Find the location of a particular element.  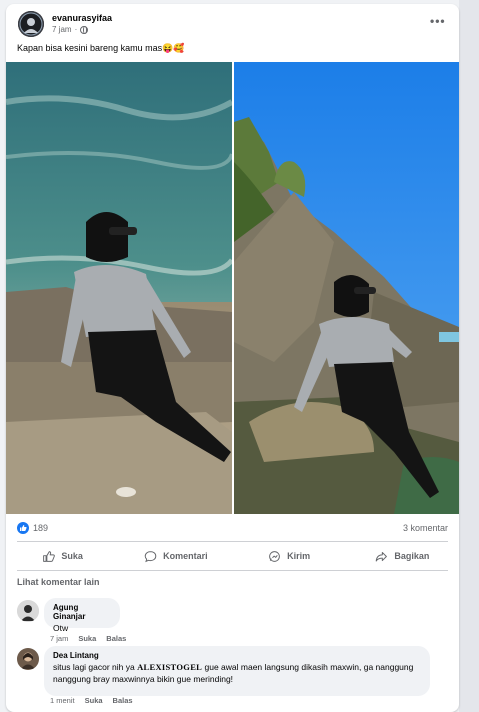

send-label: Kirim is located at coordinates (299, 556).